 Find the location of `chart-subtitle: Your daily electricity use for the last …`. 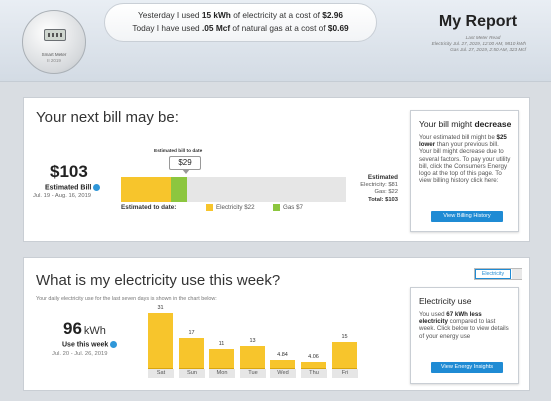

chart-subtitle: Your daily electricity use for the last … is located at coordinates (126, 299).